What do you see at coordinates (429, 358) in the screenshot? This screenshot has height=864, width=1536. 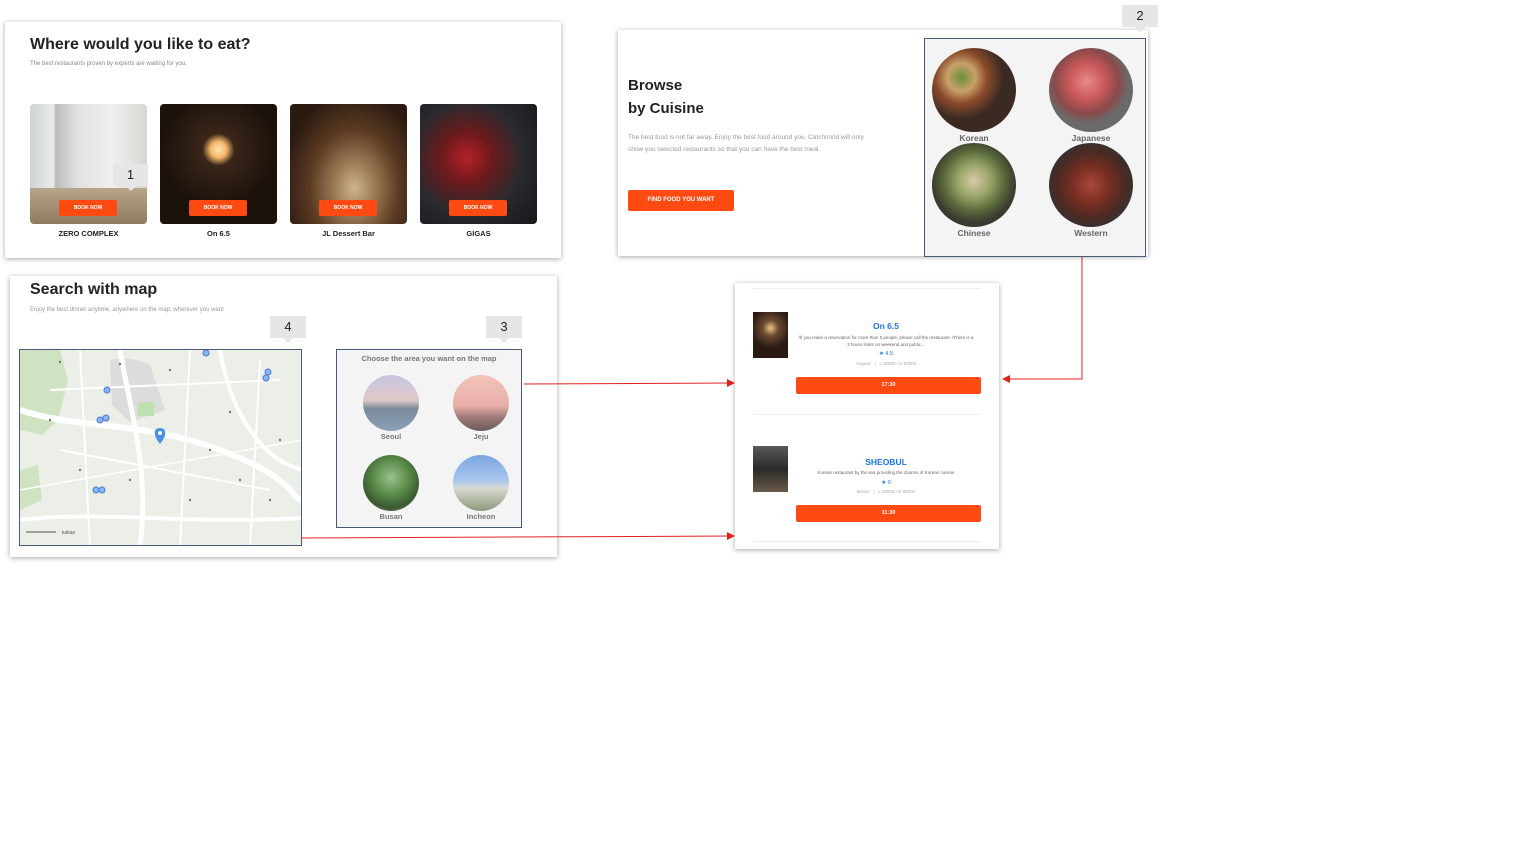 I see `area-heading: Choose the area you want on the map` at bounding box center [429, 358].